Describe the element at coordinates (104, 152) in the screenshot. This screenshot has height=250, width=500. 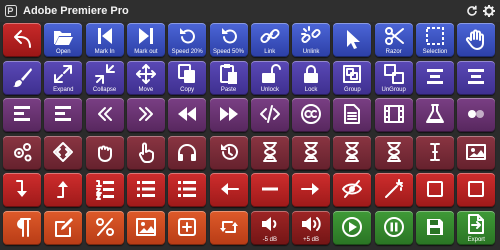
I see `grab-hand-button` at that location.